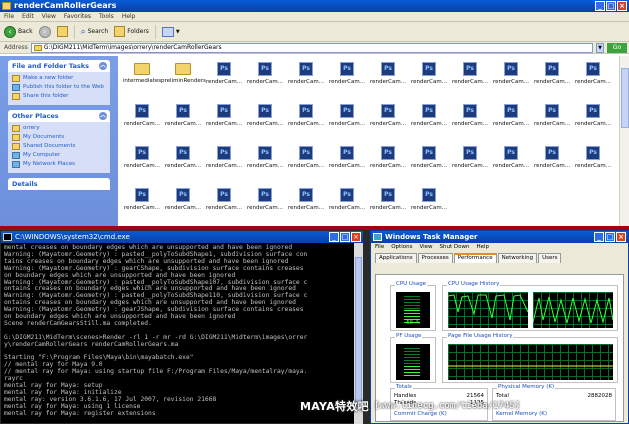 This screenshot has height=424, width=629. I want to click on tab-applications: Applications, so click(396, 258).